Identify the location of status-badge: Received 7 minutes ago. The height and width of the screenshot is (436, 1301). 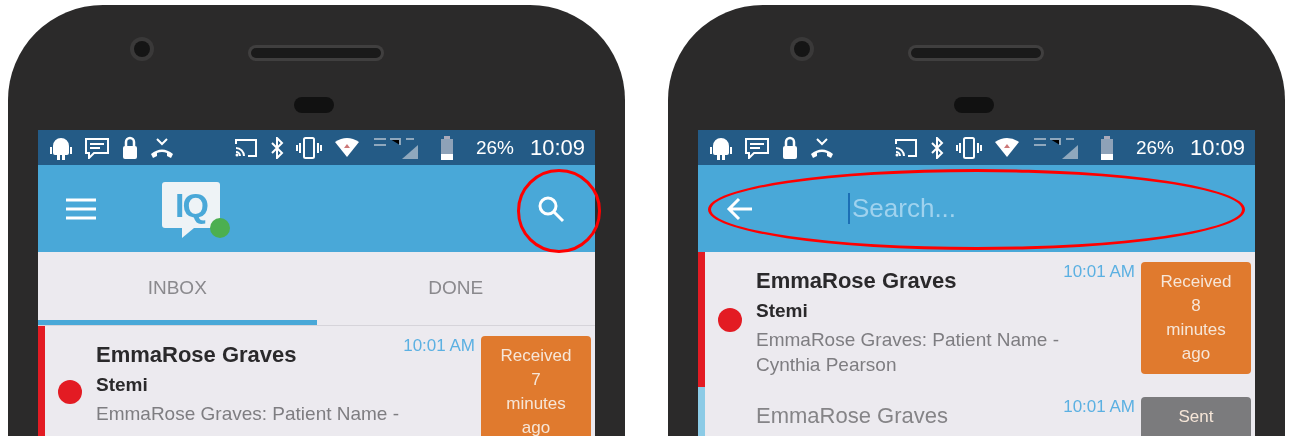
(536, 386).